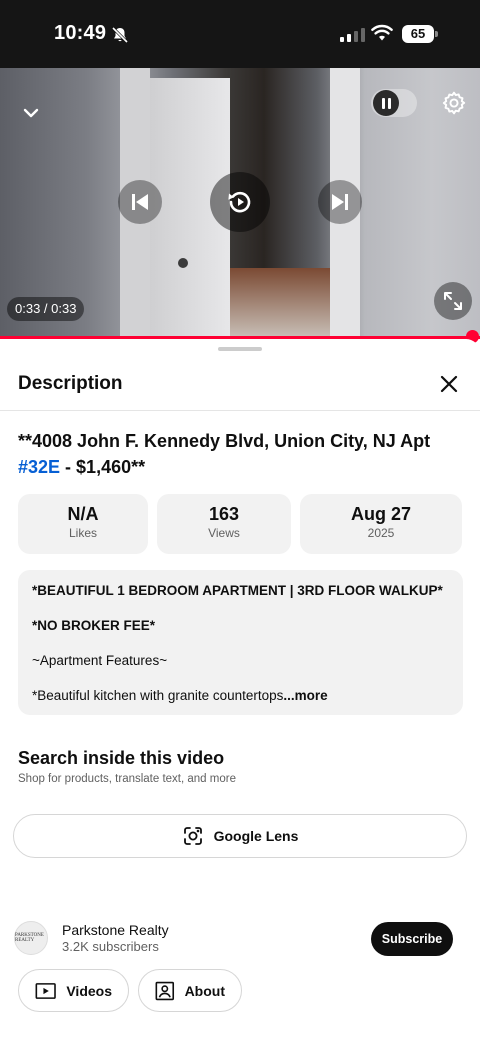 This screenshot has height=1043, width=480. I want to click on date-stat: Aug 27 2025, so click(381, 524).